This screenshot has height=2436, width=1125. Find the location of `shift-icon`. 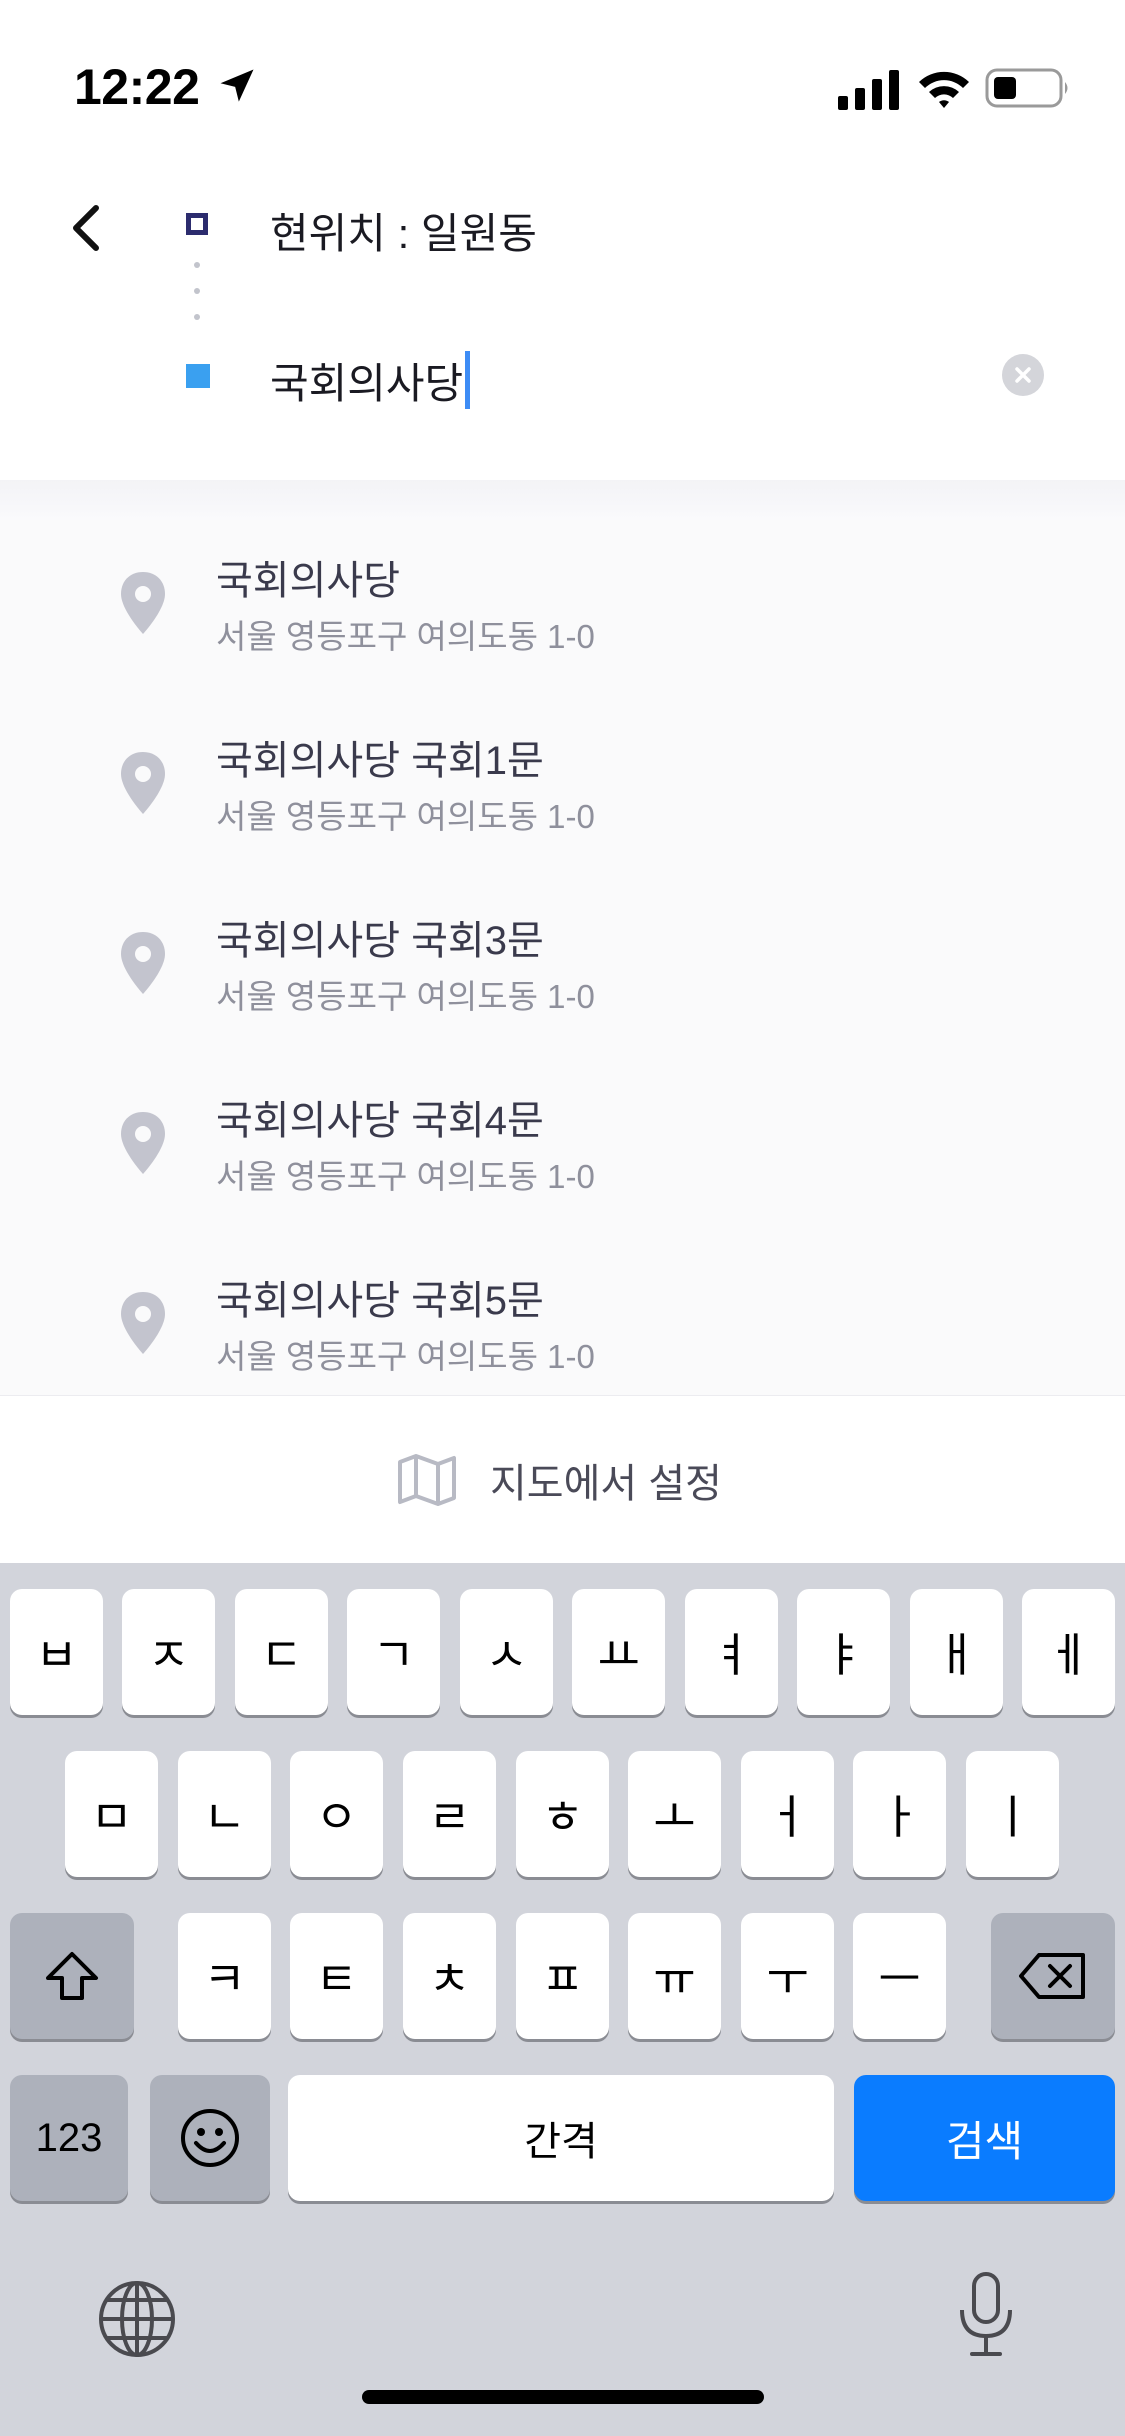

shift-icon is located at coordinates (72, 1976).